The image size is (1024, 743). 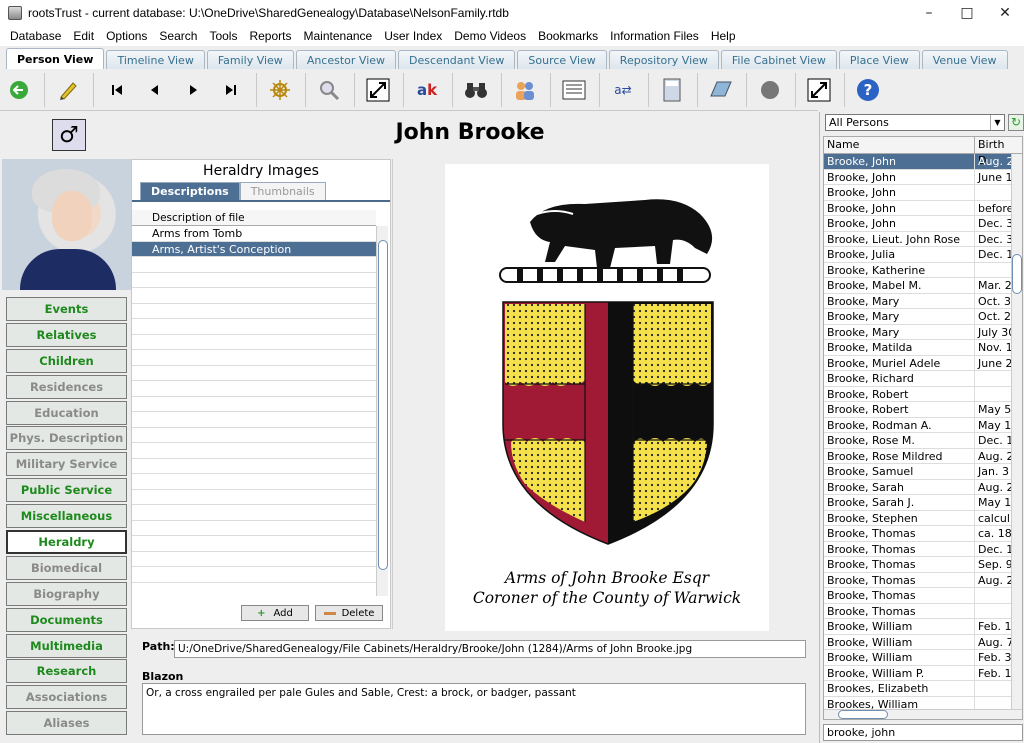 I want to click on person-row: Brooke, Rodman A. May 1, so click(x=923, y=425).